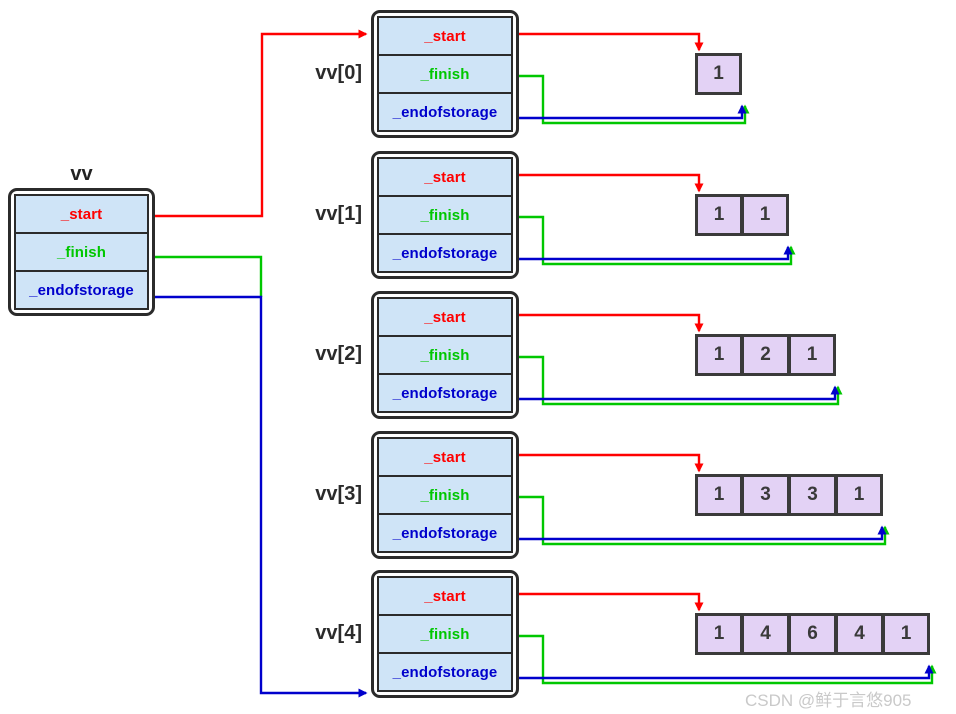  What do you see at coordinates (828, 700) in the screenshot?
I see `csdn-watermark: CSDN @鲜于言悠905` at bounding box center [828, 700].